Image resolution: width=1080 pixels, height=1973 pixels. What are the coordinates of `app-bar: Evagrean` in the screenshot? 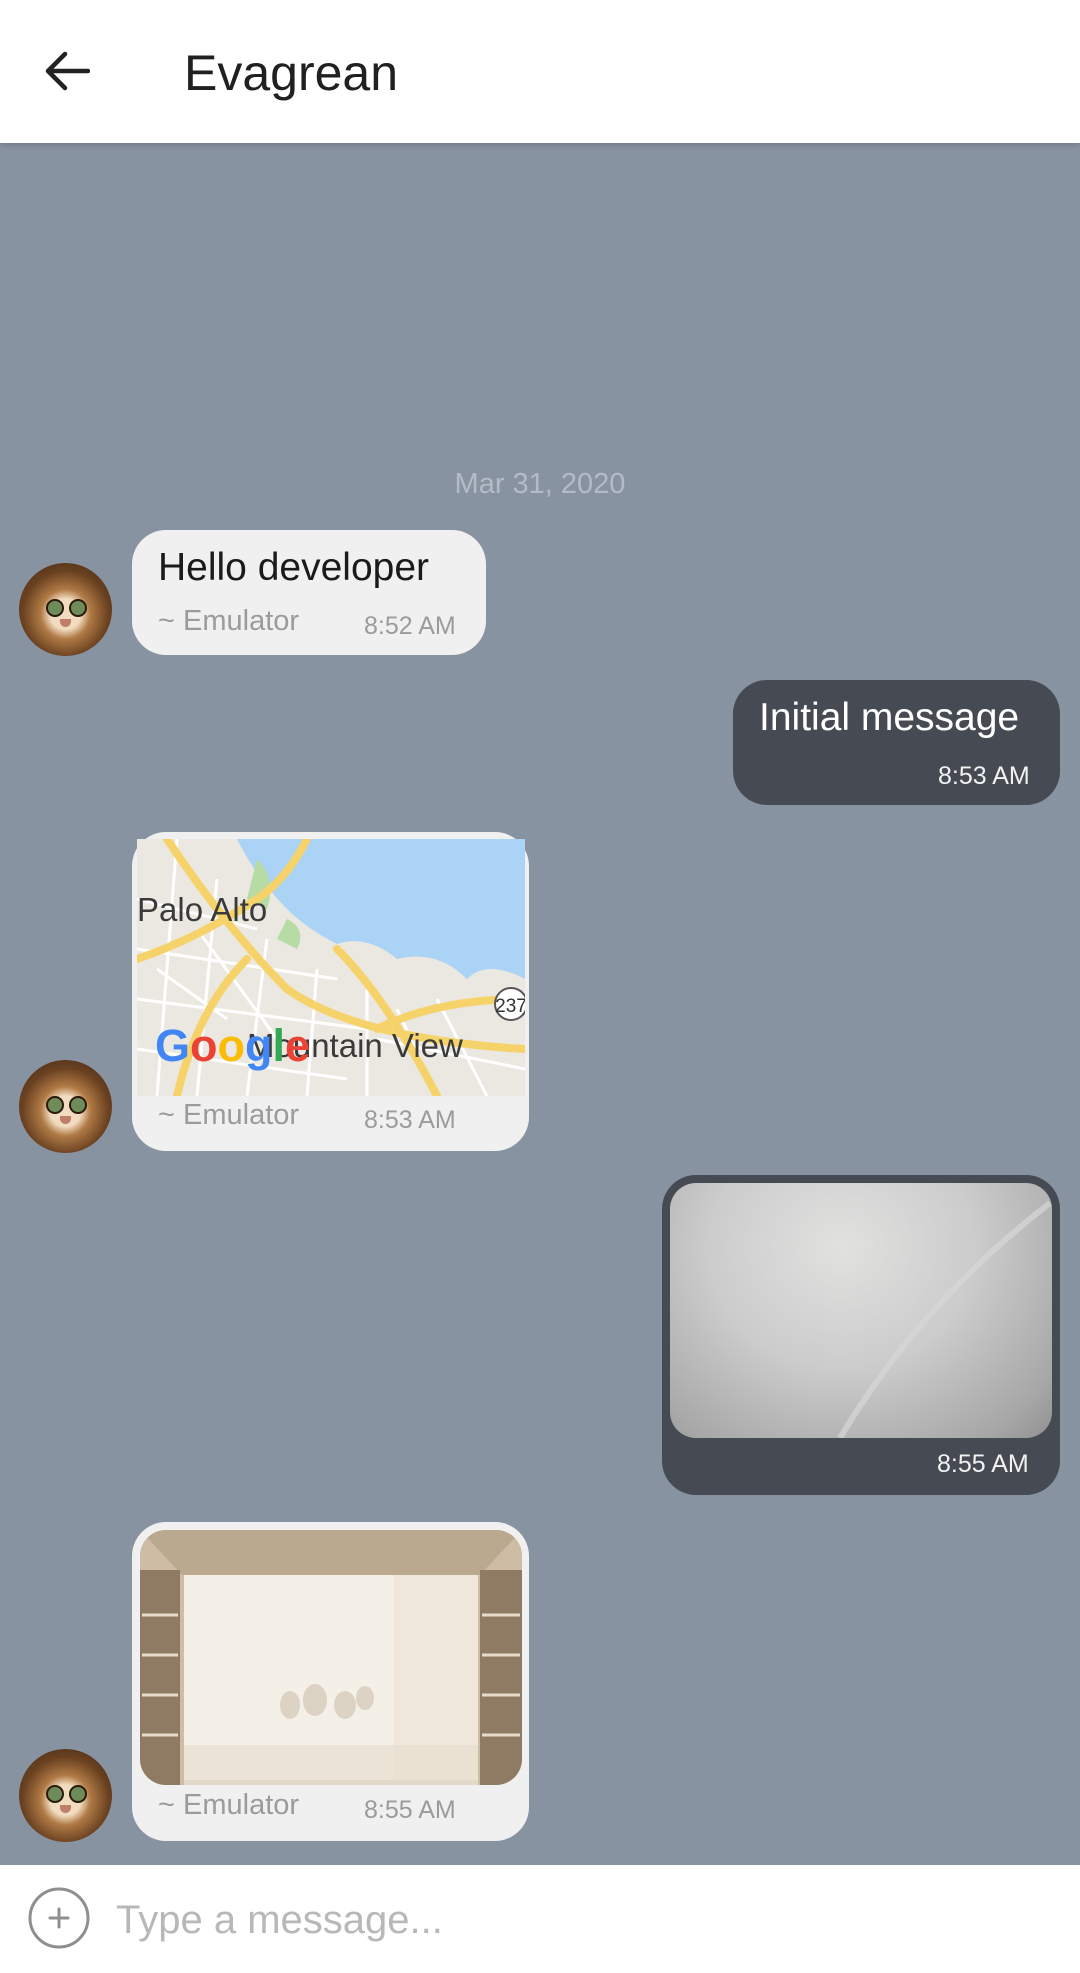 It's located at (540, 71).